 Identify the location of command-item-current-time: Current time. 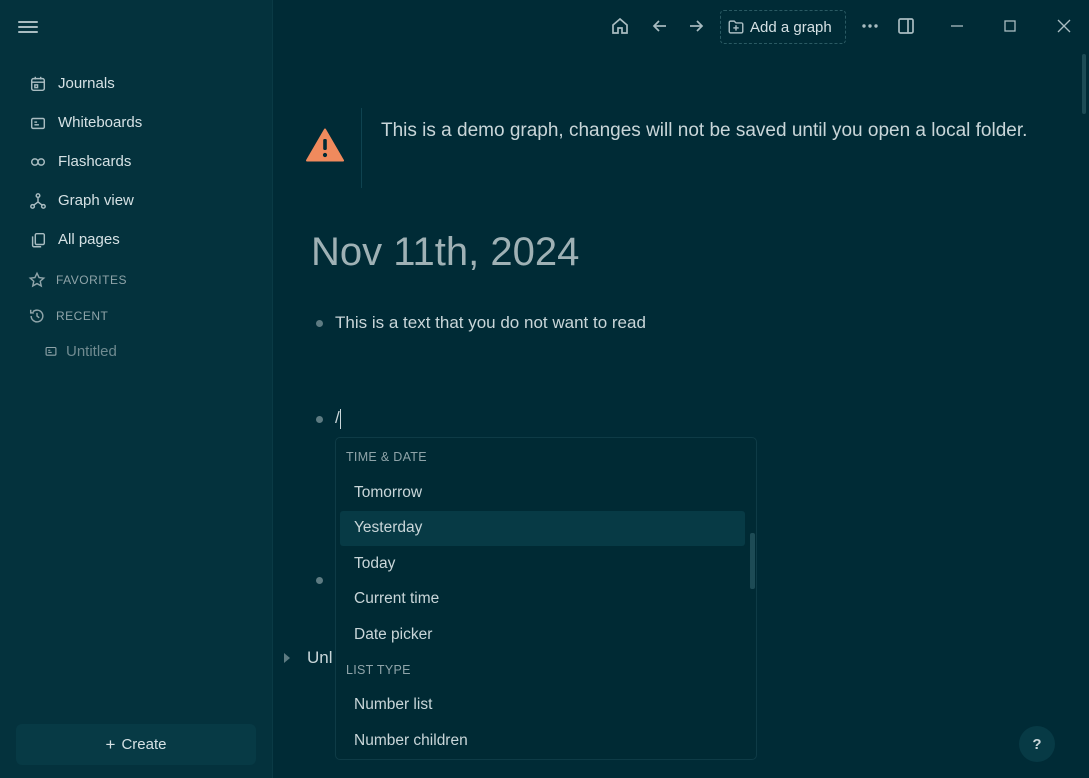
(542, 600).